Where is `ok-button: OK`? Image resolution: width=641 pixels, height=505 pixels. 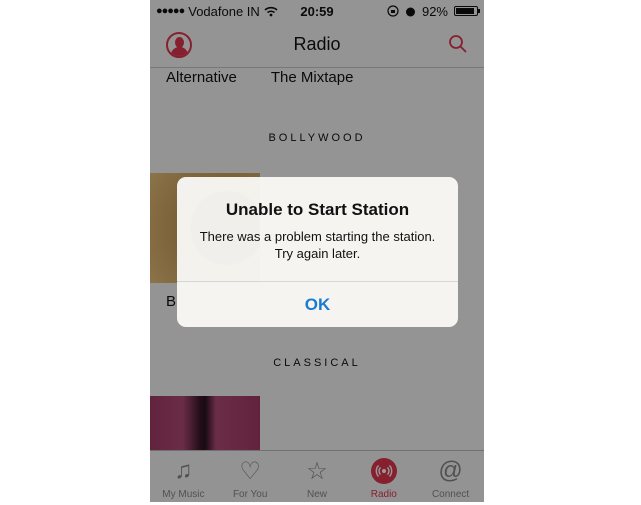 ok-button: OK is located at coordinates (317, 304).